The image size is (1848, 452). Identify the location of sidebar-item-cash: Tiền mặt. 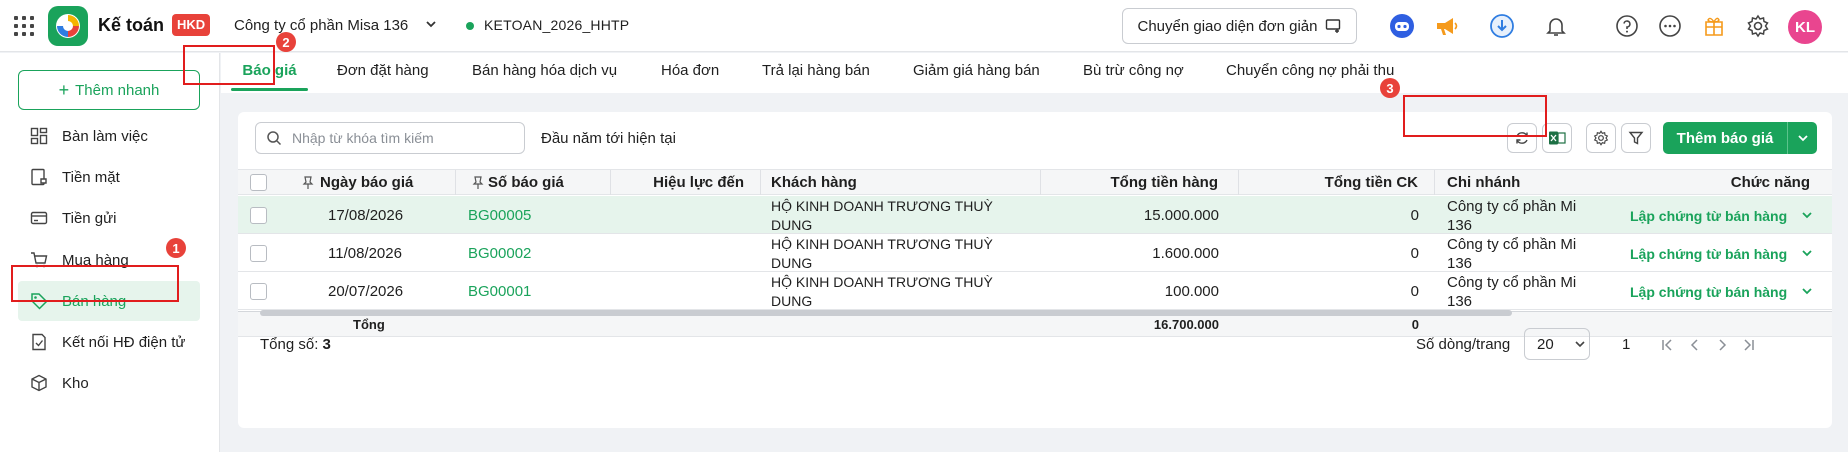
(109, 177).